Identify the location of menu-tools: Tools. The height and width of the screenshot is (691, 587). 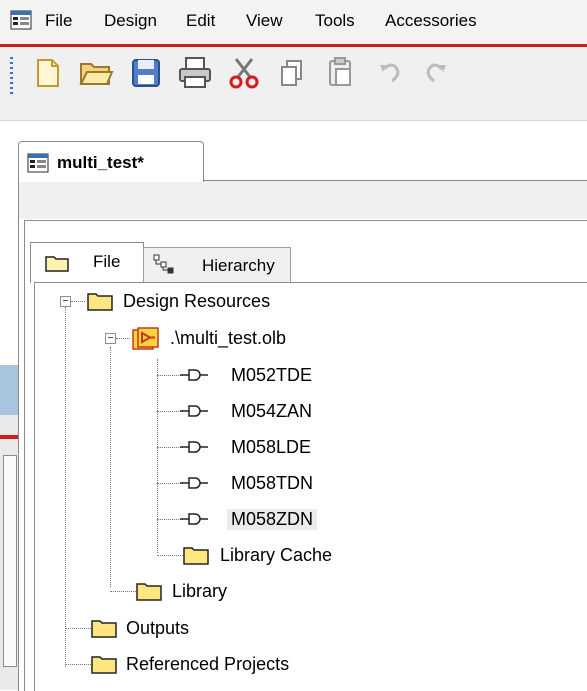
(335, 21).